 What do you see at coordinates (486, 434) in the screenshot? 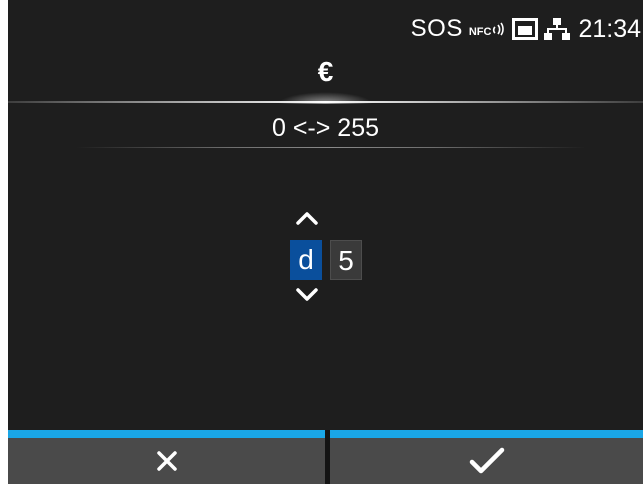
I see `confirm-accent-bar` at bounding box center [486, 434].